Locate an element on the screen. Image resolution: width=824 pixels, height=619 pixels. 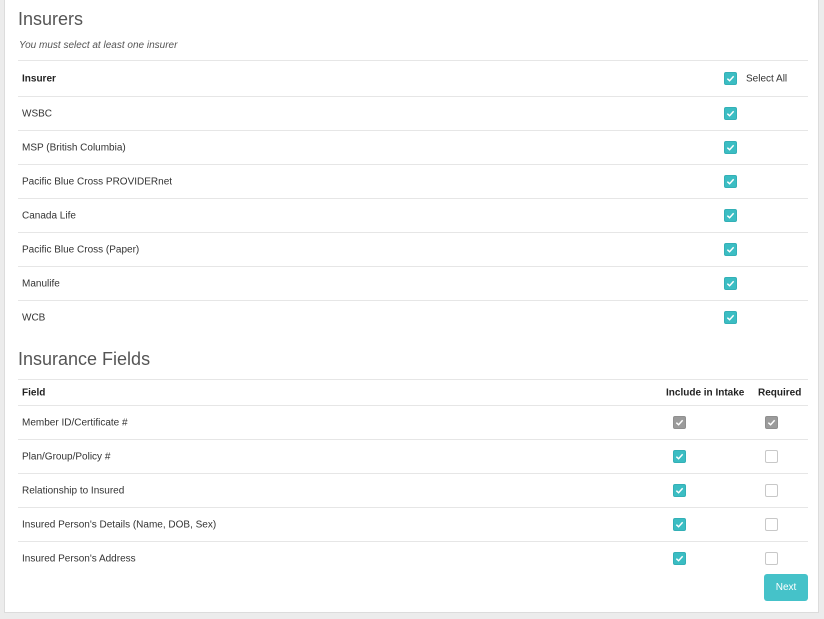
insurer-row: MSP (British Columbia) is located at coordinates (413, 147).